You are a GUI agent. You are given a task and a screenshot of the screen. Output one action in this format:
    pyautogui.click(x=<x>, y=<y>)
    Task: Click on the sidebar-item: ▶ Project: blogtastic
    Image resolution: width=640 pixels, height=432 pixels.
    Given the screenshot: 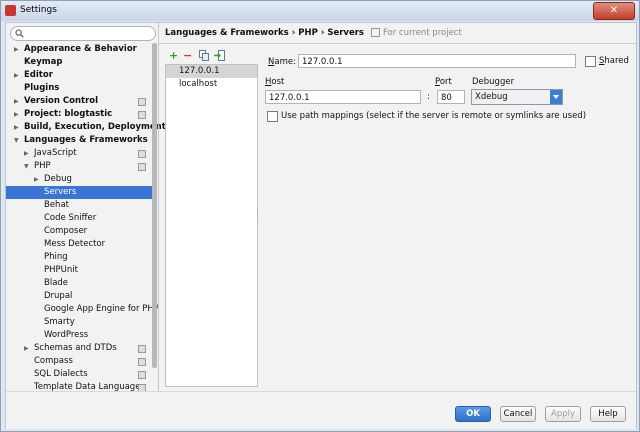 What is the action you would take?
    pyautogui.click(x=79, y=114)
    